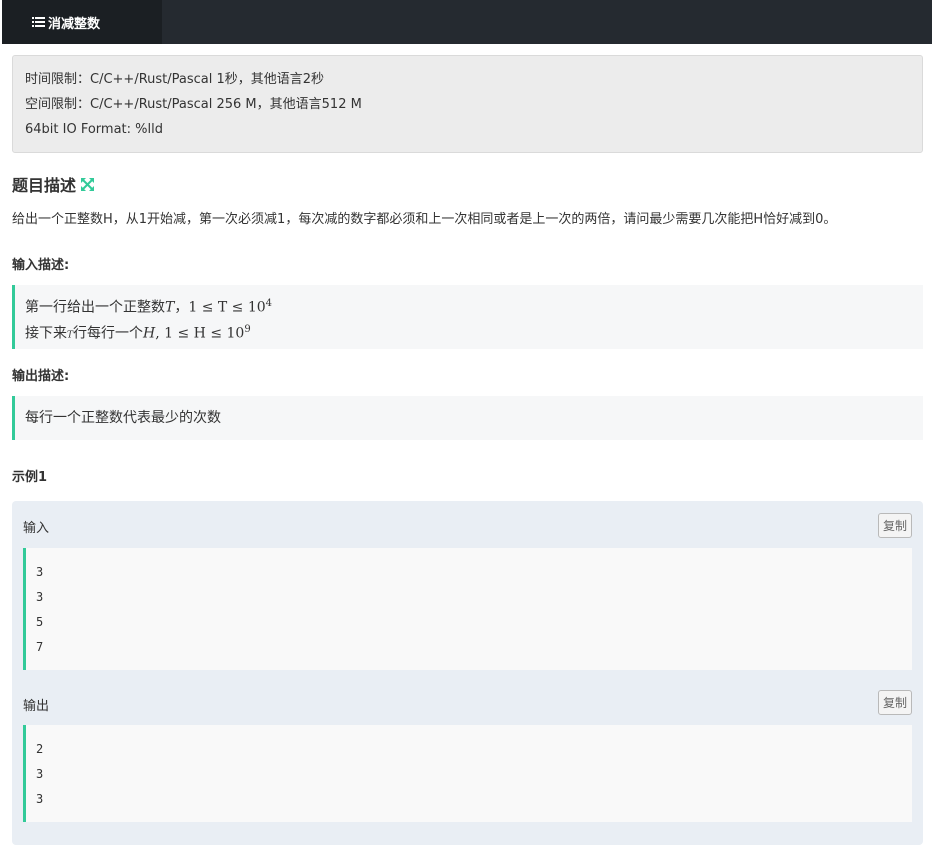  What do you see at coordinates (74, 24) in the screenshot?
I see `tab-label: 消减整数` at bounding box center [74, 24].